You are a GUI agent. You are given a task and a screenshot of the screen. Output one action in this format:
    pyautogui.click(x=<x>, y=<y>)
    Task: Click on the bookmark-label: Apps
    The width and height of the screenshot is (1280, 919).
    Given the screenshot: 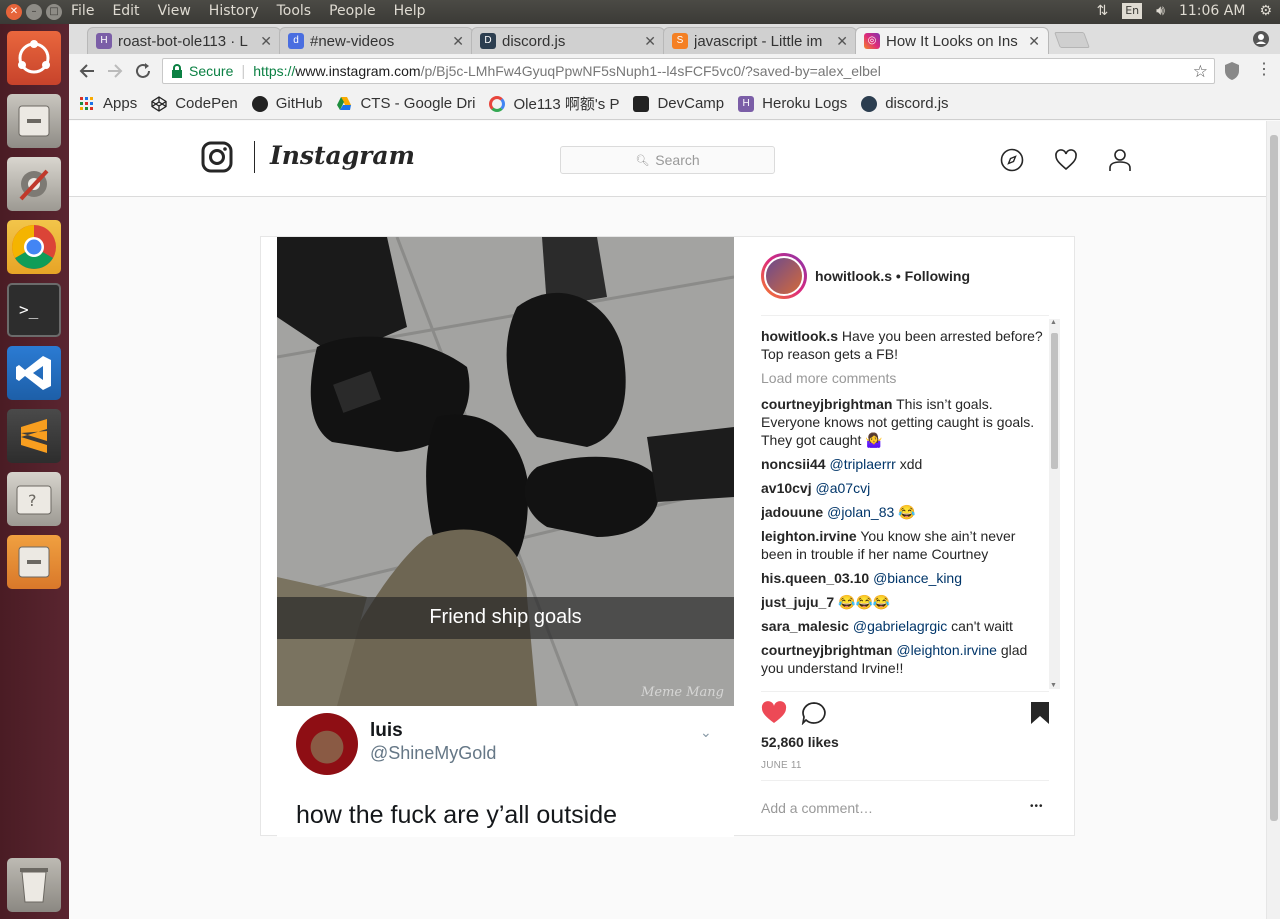 What is the action you would take?
    pyautogui.click(x=120, y=103)
    